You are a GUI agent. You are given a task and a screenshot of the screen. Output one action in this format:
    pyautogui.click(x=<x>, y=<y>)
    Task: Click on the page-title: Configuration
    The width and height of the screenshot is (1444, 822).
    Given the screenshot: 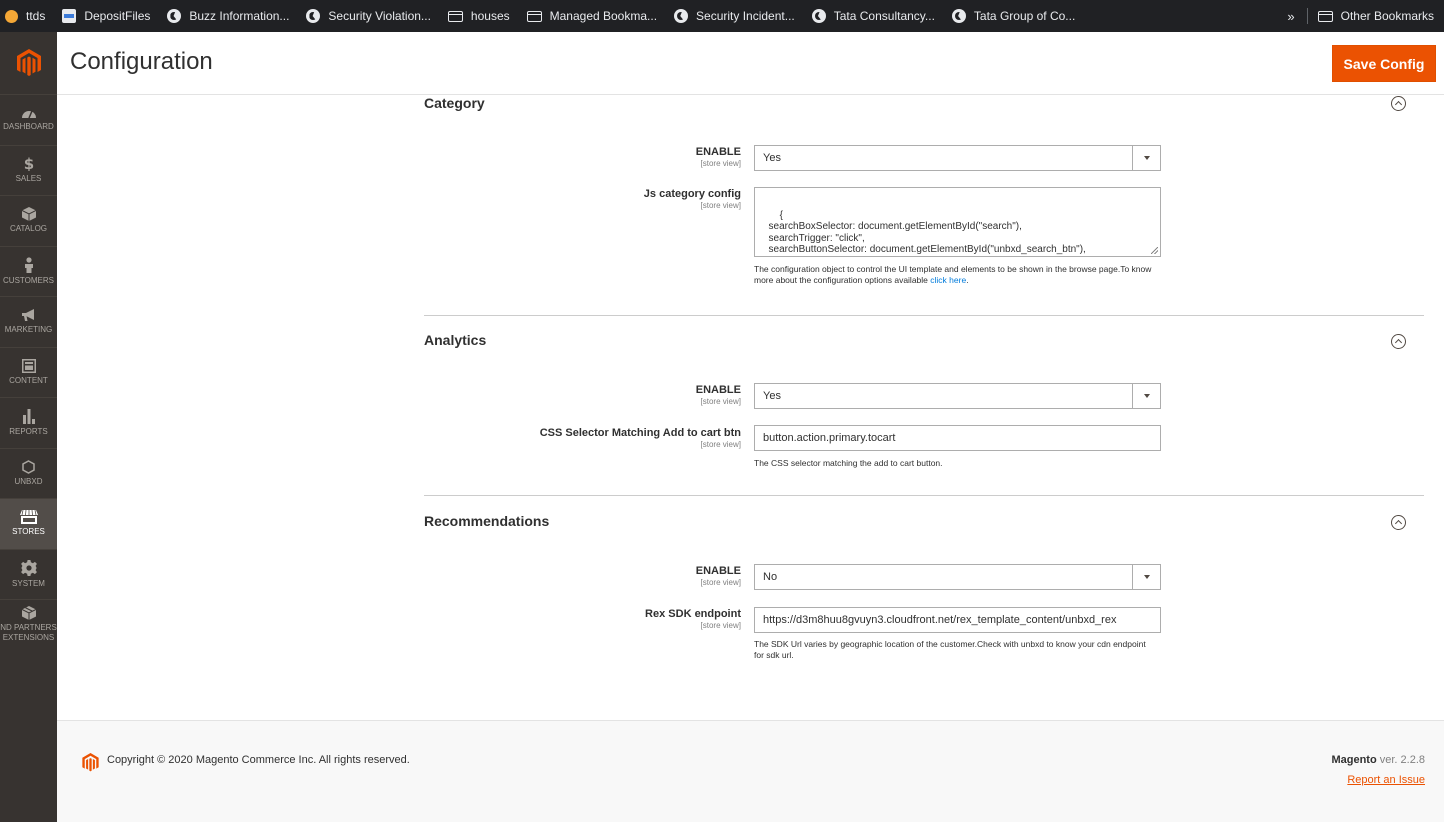 What is the action you would take?
    pyautogui.click(x=141, y=61)
    